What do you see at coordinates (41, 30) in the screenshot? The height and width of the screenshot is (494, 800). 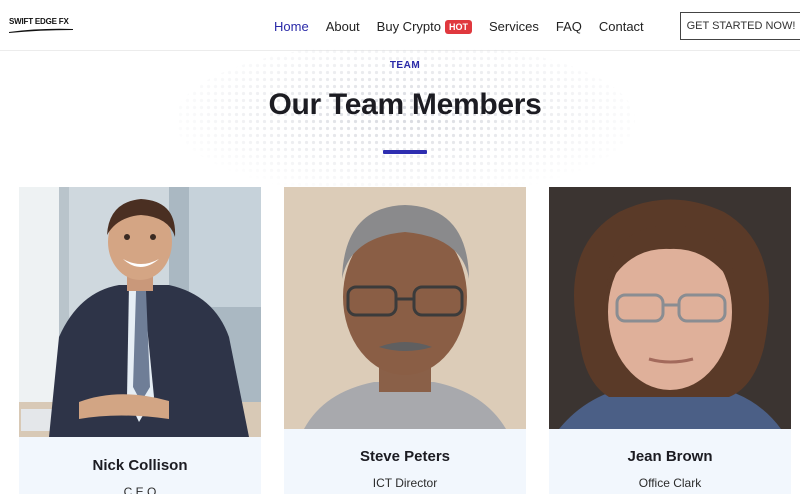 I see `logo-swoosh-icon` at bounding box center [41, 30].